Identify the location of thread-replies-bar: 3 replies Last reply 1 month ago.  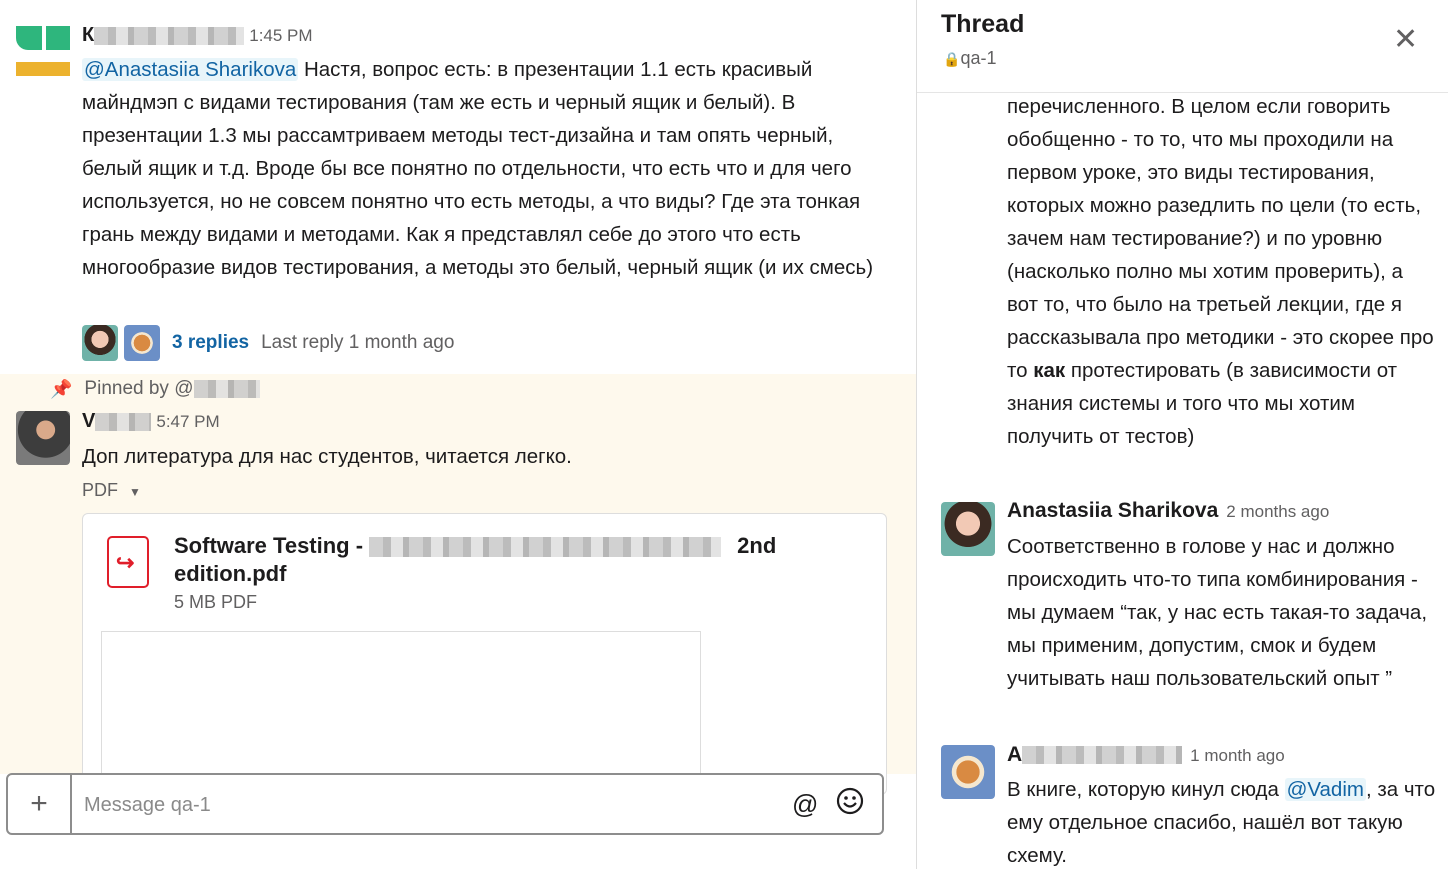
(268, 343).